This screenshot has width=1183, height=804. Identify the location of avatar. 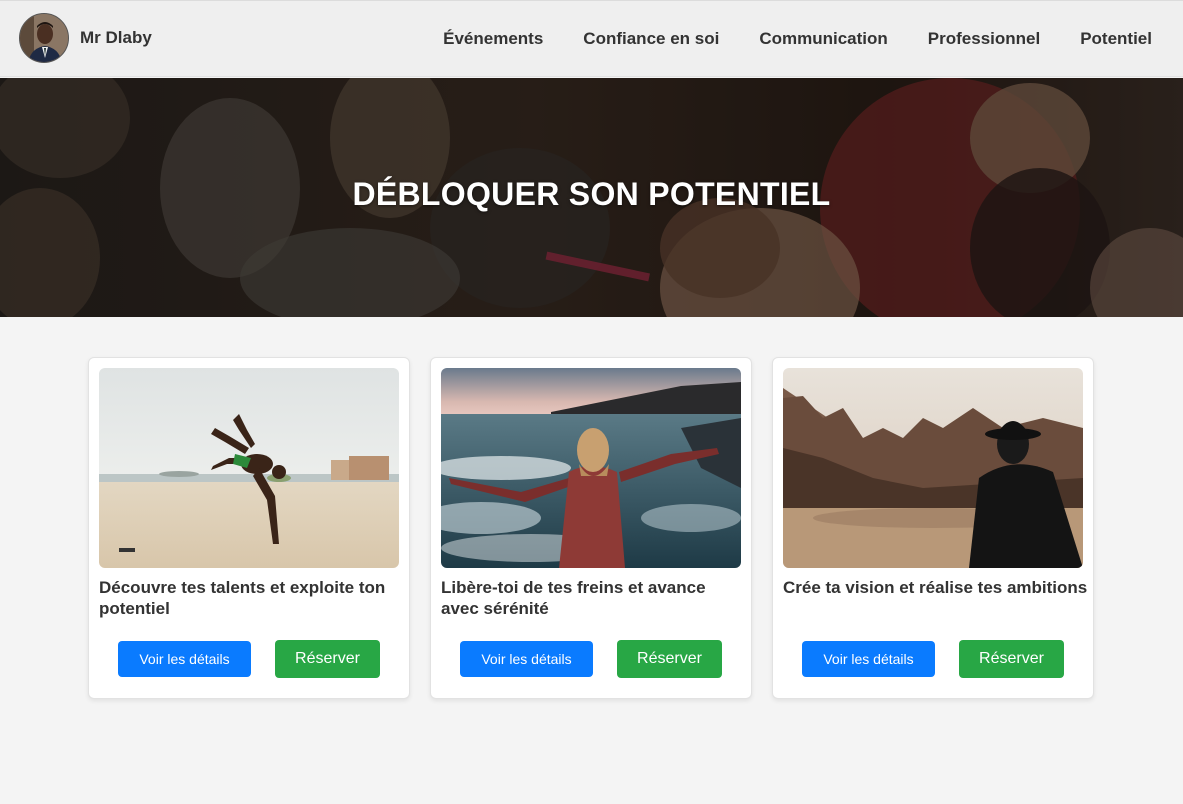
(44, 38).